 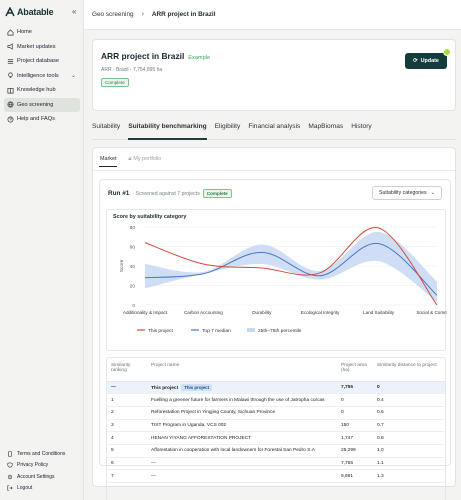 What do you see at coordinates (380, 476) in the screenshot?
I see `distance-cell-text: 1.3` at bounding box center [380, 476].